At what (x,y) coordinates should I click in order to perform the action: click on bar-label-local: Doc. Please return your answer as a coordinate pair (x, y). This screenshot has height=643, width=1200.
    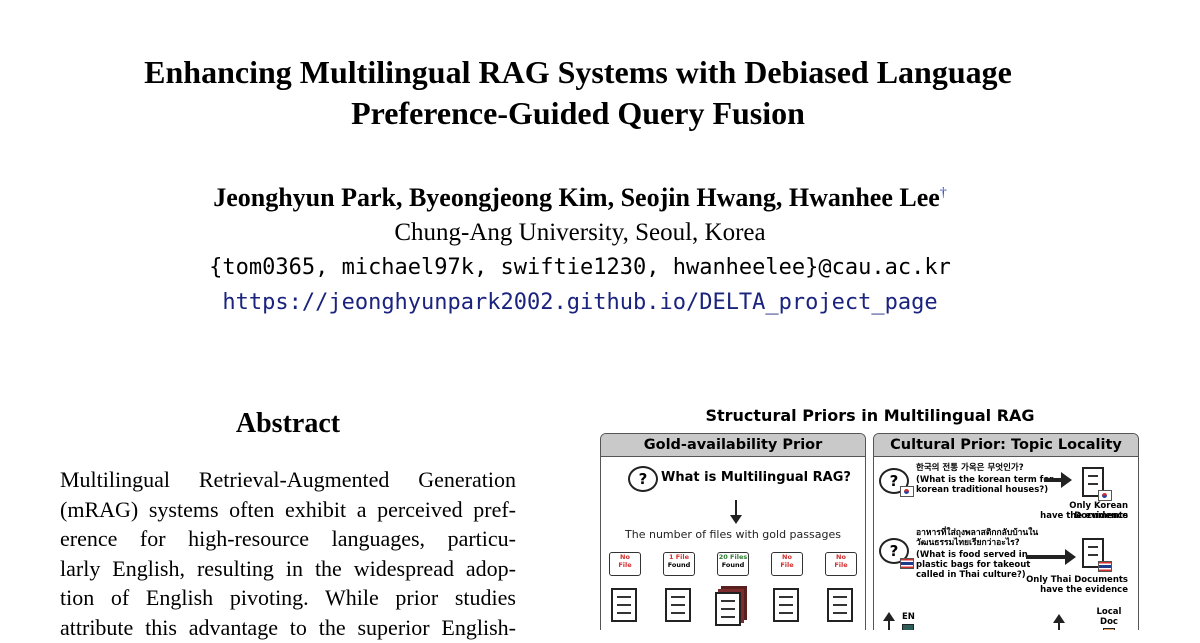
    Looking at the image, I should click on (1109, 622).